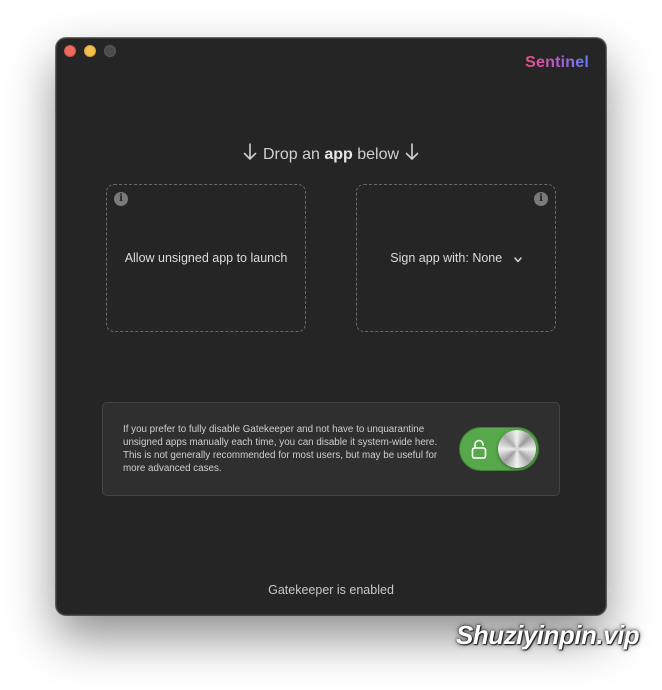 The width and height of the screenshot is (662, 690). What do you see at coordinates (331, 590) in the screenshot?
I see `gatekeeper-status: Gatekeeper is enabled` at bounding box center [331, 590].